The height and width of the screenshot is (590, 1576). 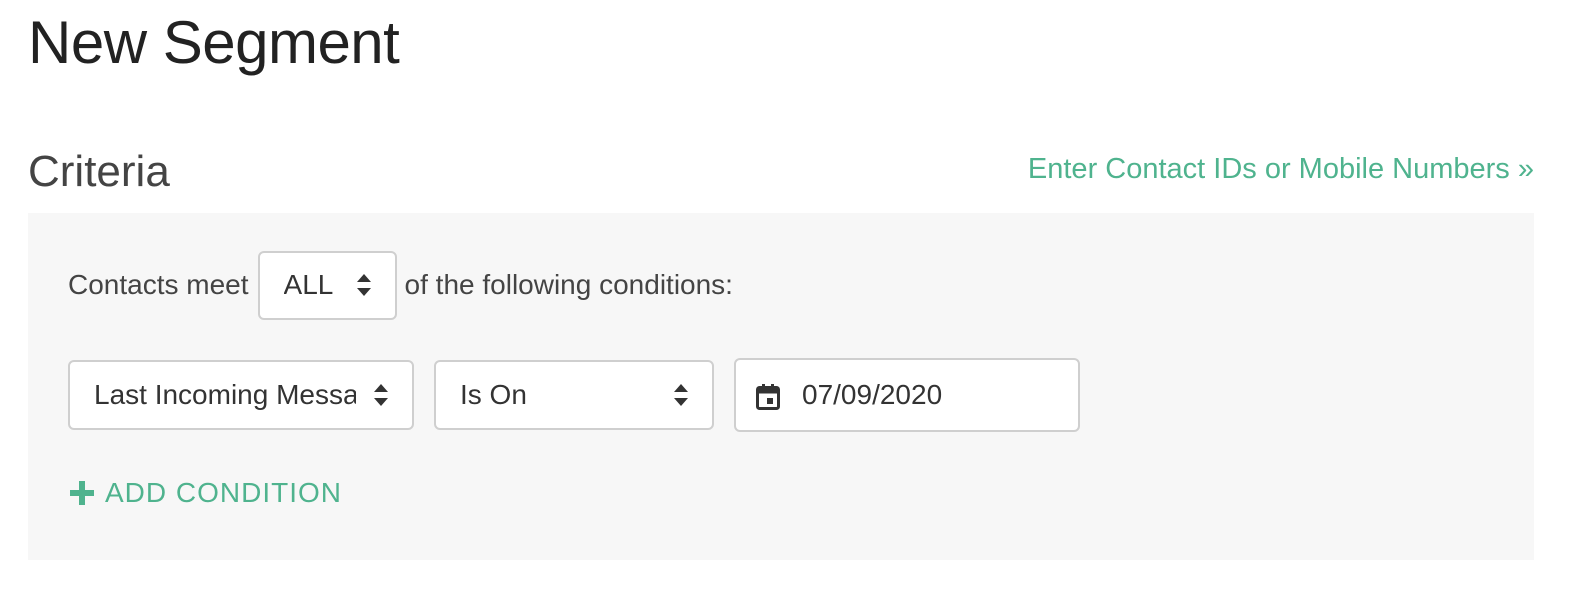 What do you see at coordinates (82, 493) in the screenshot?
I see `plus-icon` at bounding box center [82, 493].